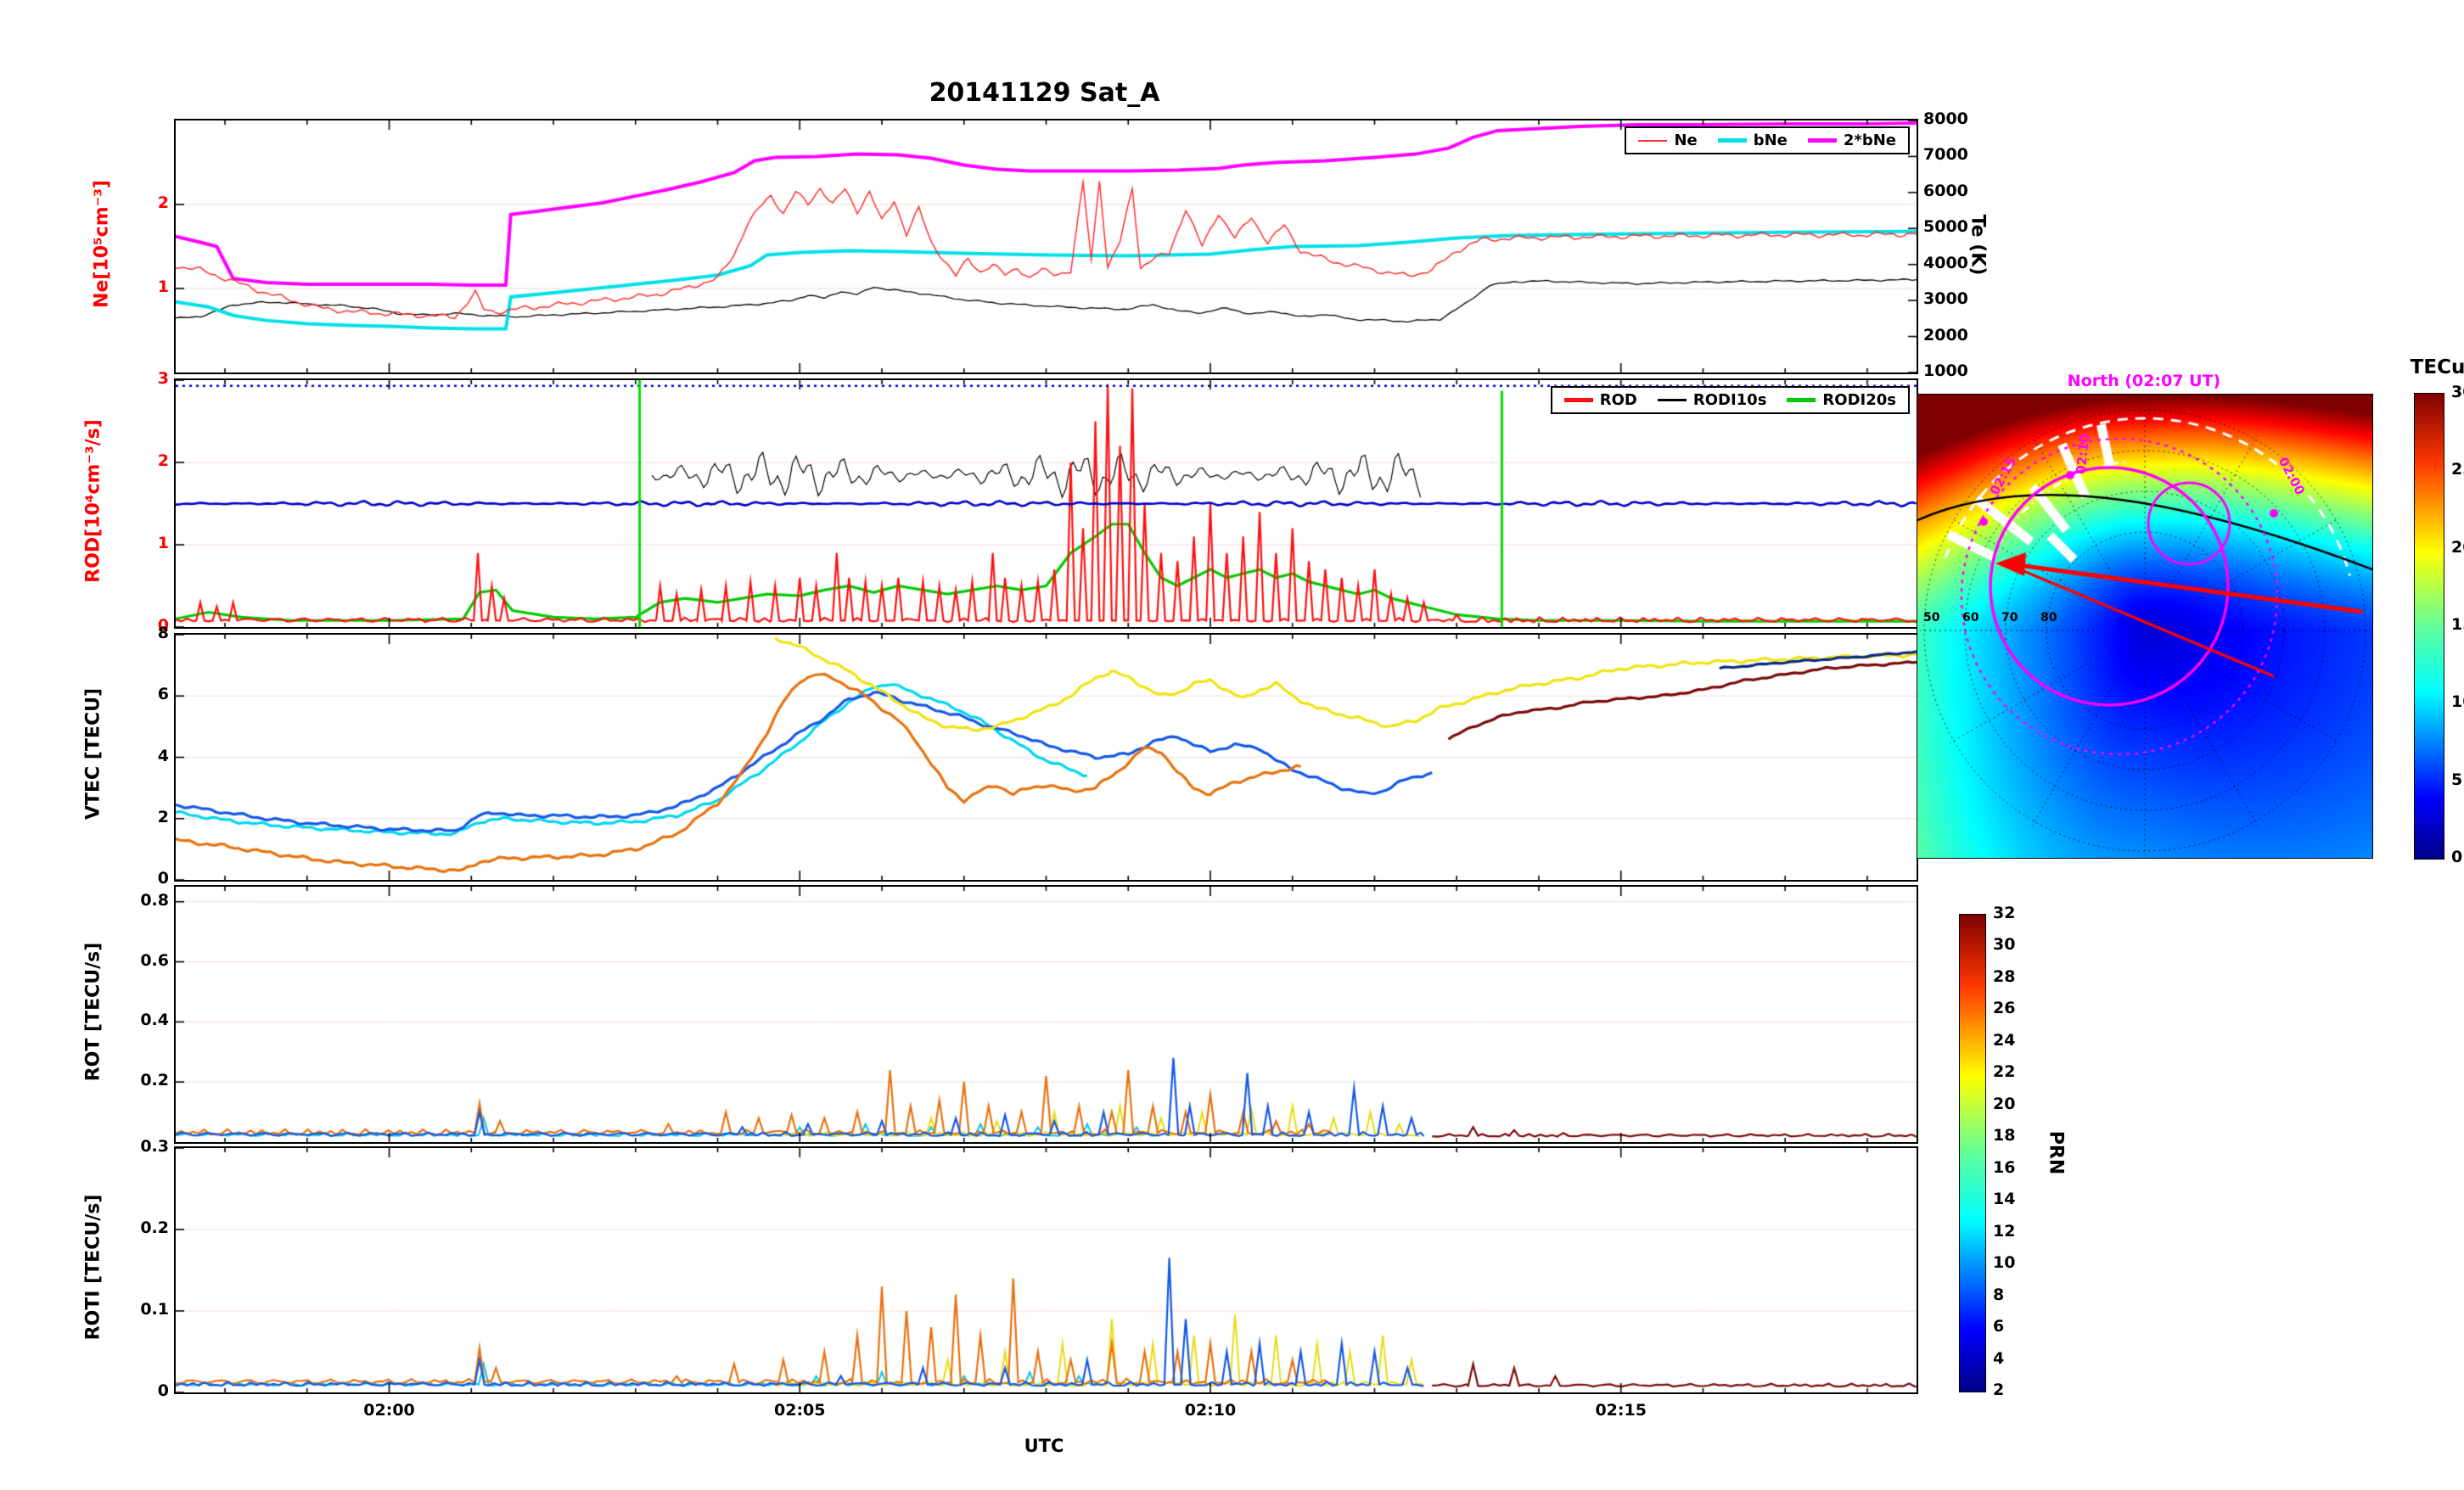  Describe the element at coordinates (1987, 1151) in the screenshot. I see `prn-colorbar: 32 30 28 26 24 22 20 18 16 14 12 10 8 6 4 2` at that location.